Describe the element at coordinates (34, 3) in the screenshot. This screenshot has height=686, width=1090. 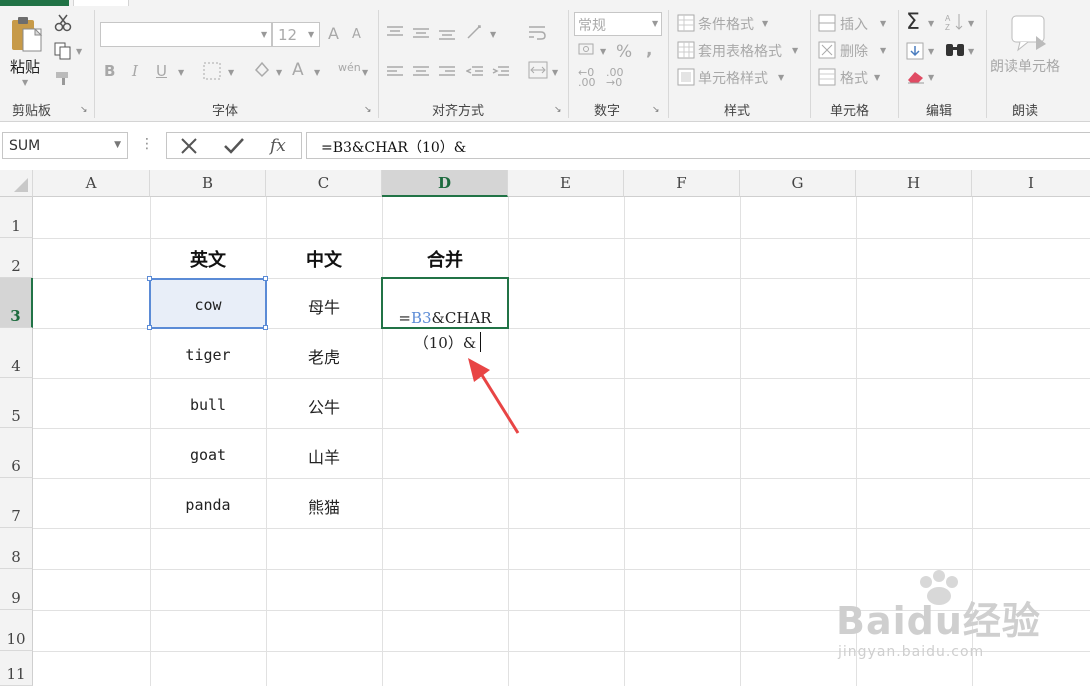
I see `file-tab` at that location.